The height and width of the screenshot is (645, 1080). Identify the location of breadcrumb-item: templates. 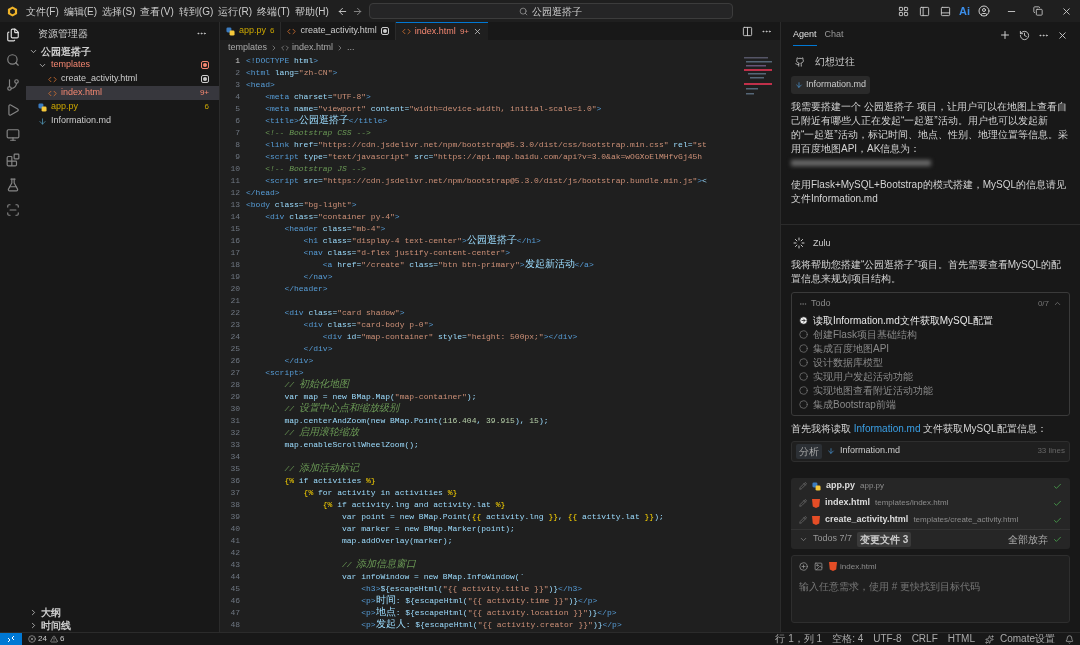
(248, 47).